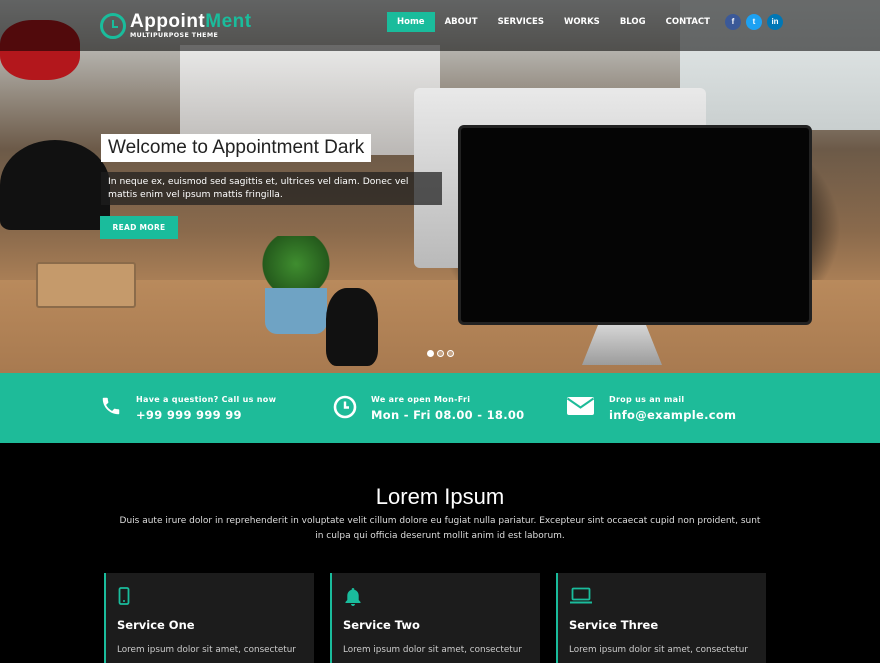 This screenshot has height=663, width=880. What do you see at coordinates (174, 35) in the screenshot?
I see `logo-tagline: MULTIPURPOSE THEME` at bounding box center [174, 35].